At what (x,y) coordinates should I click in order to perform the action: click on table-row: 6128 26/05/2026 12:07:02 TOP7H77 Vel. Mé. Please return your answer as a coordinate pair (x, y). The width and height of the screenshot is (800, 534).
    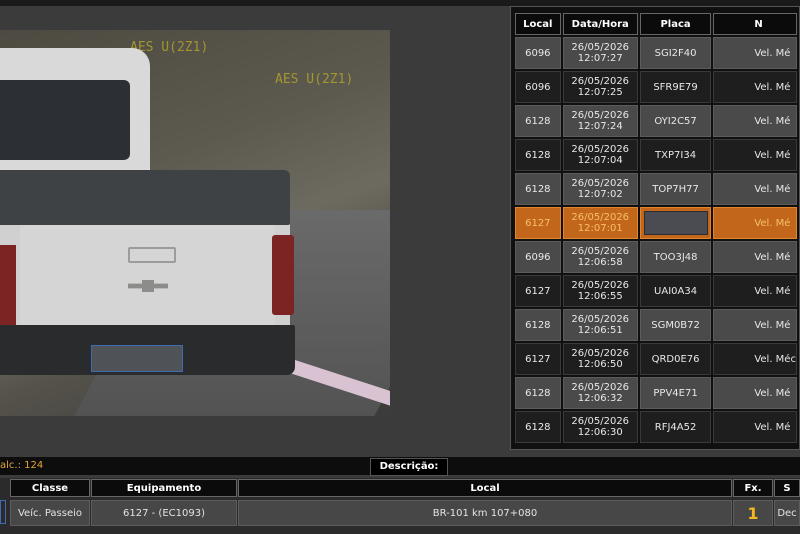
    Looking at the image, I should click on (656, 189).